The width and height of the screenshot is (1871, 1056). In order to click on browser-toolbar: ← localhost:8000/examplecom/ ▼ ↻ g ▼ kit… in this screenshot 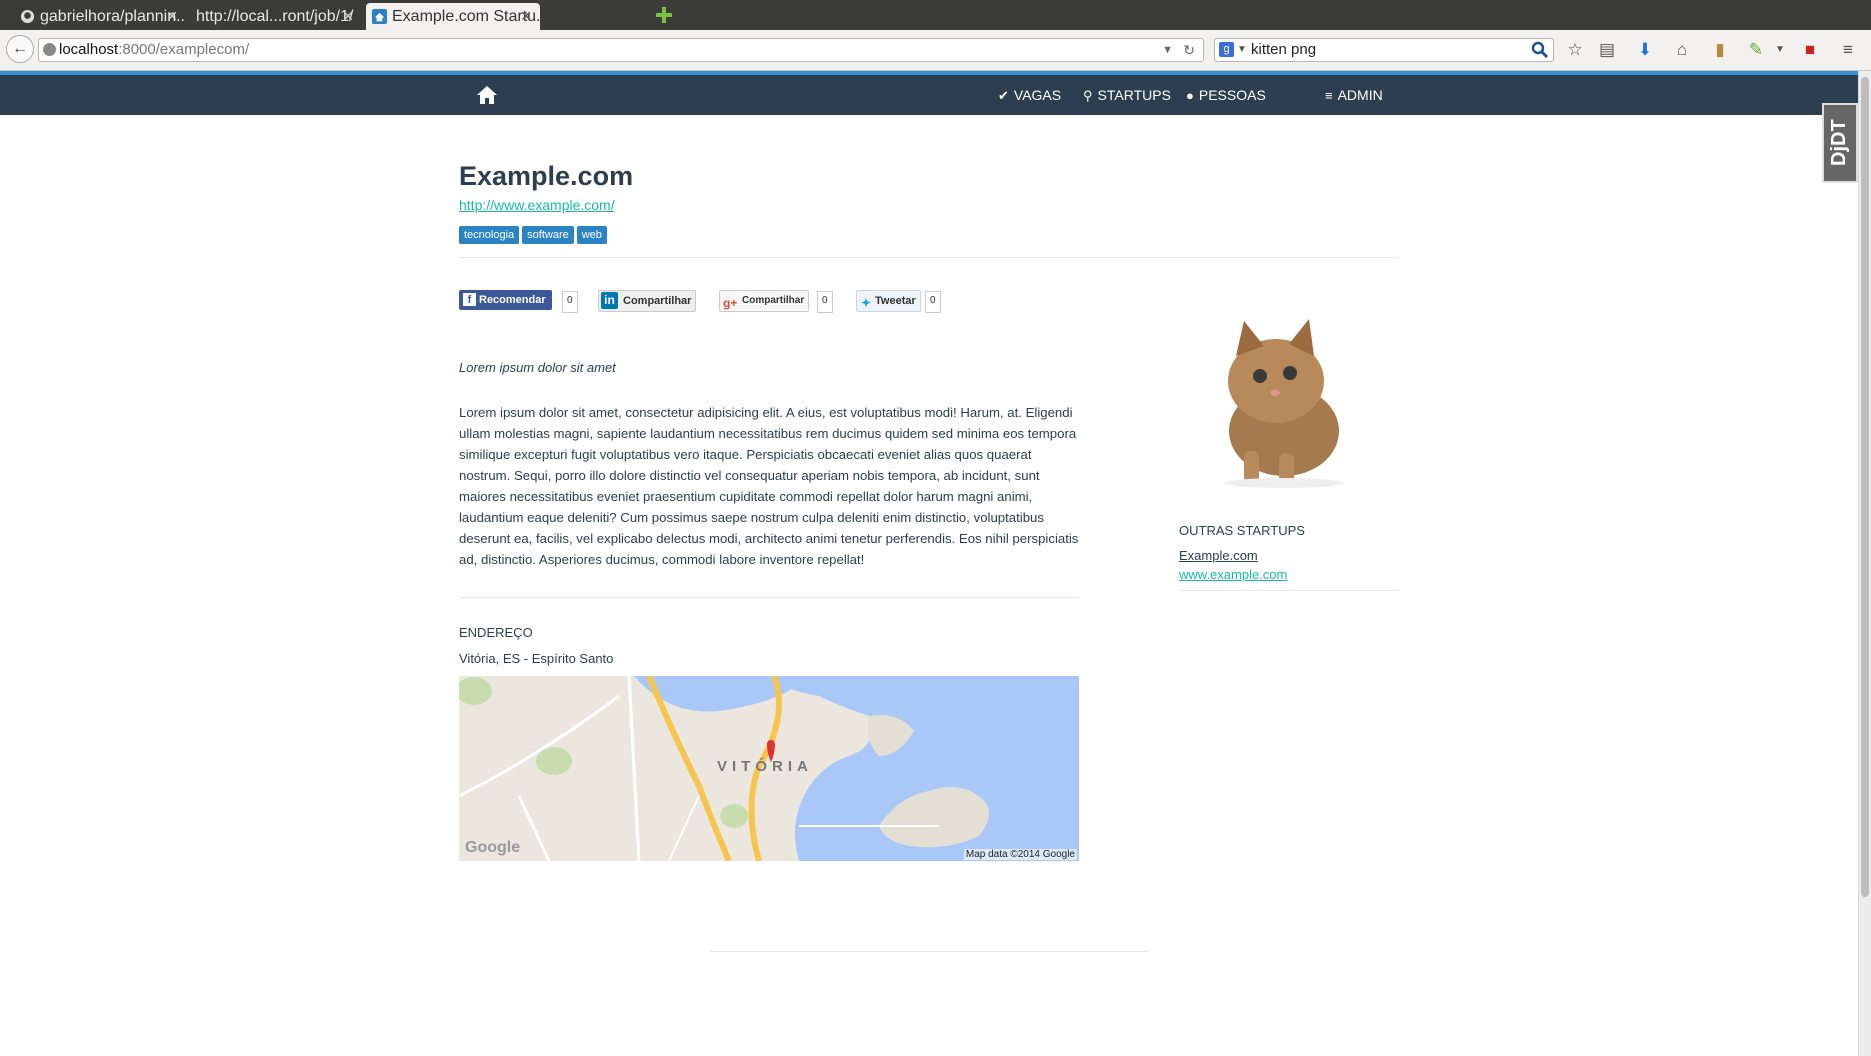, I will do `click(935, 50)`.